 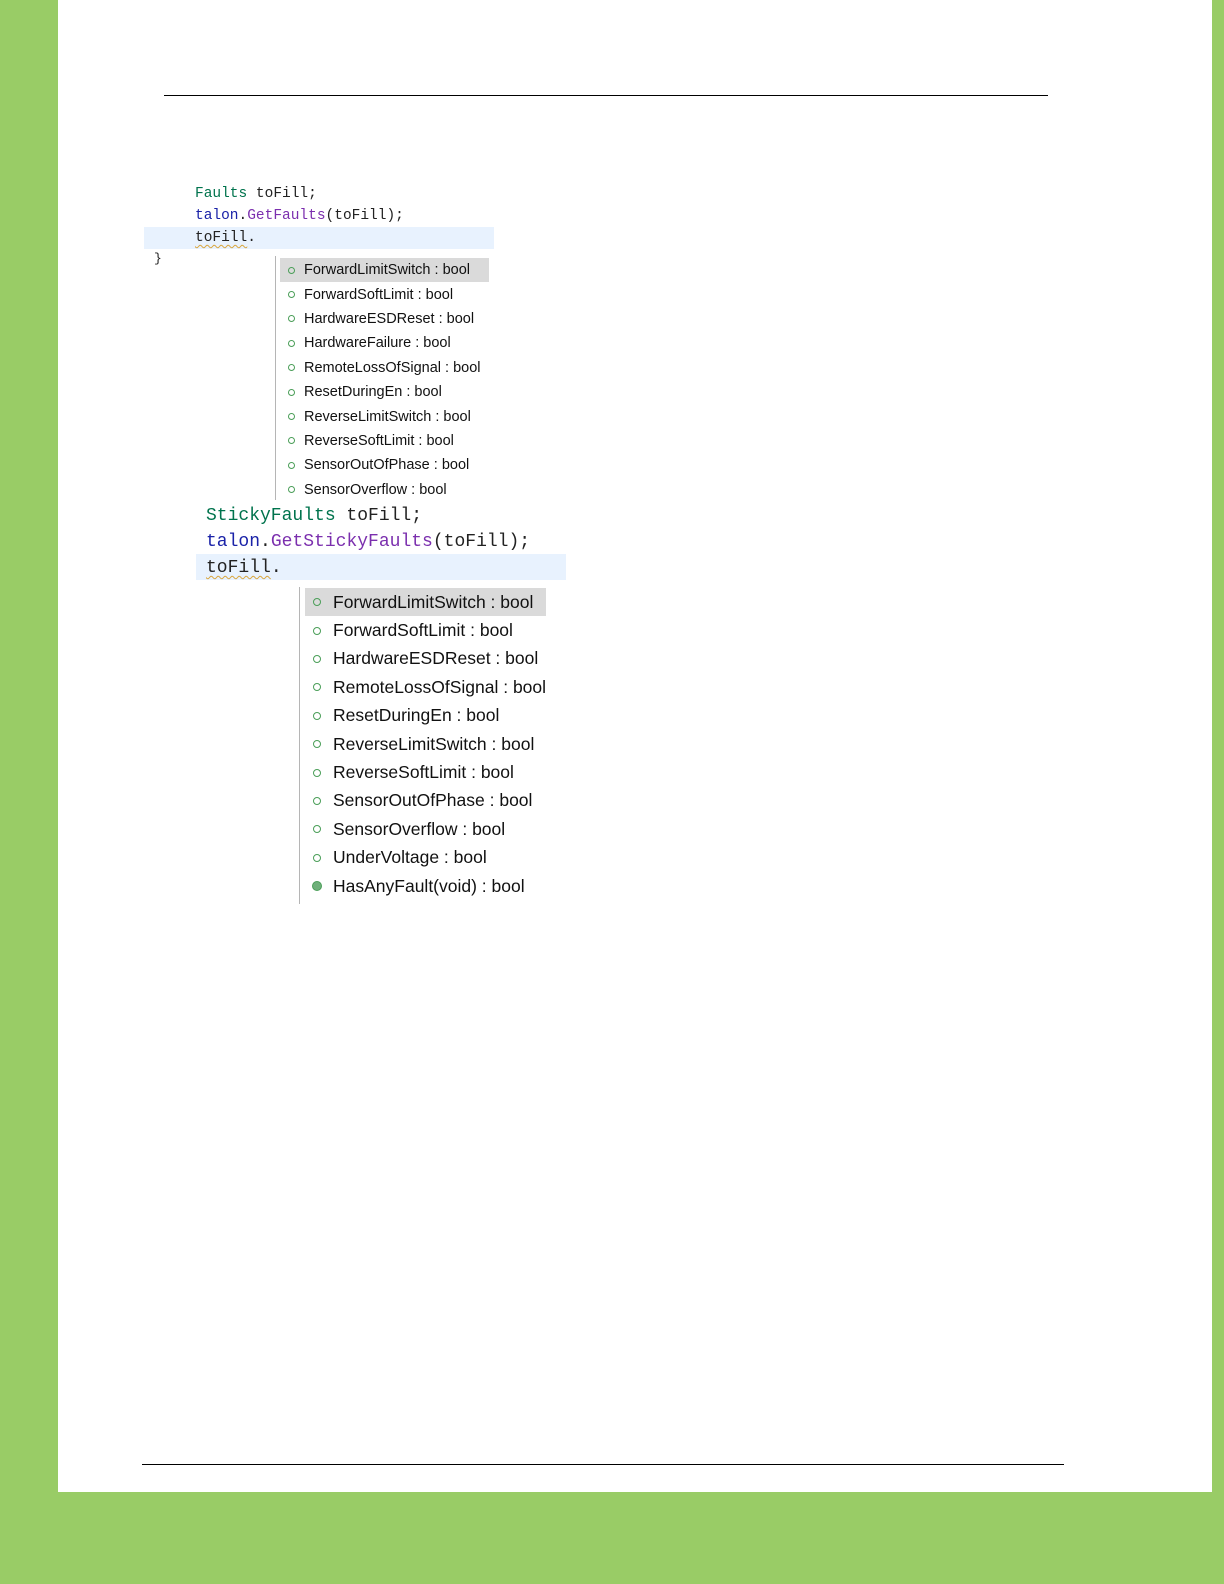 I want to click on code-line-2: talon.GetFaults(toFill);, so click(x=299, y=216).